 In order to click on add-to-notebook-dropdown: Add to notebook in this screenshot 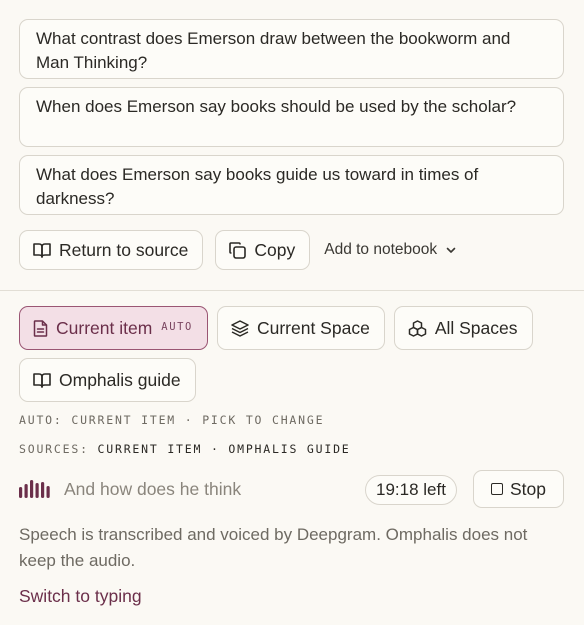, I will do `click(390, 250)`.